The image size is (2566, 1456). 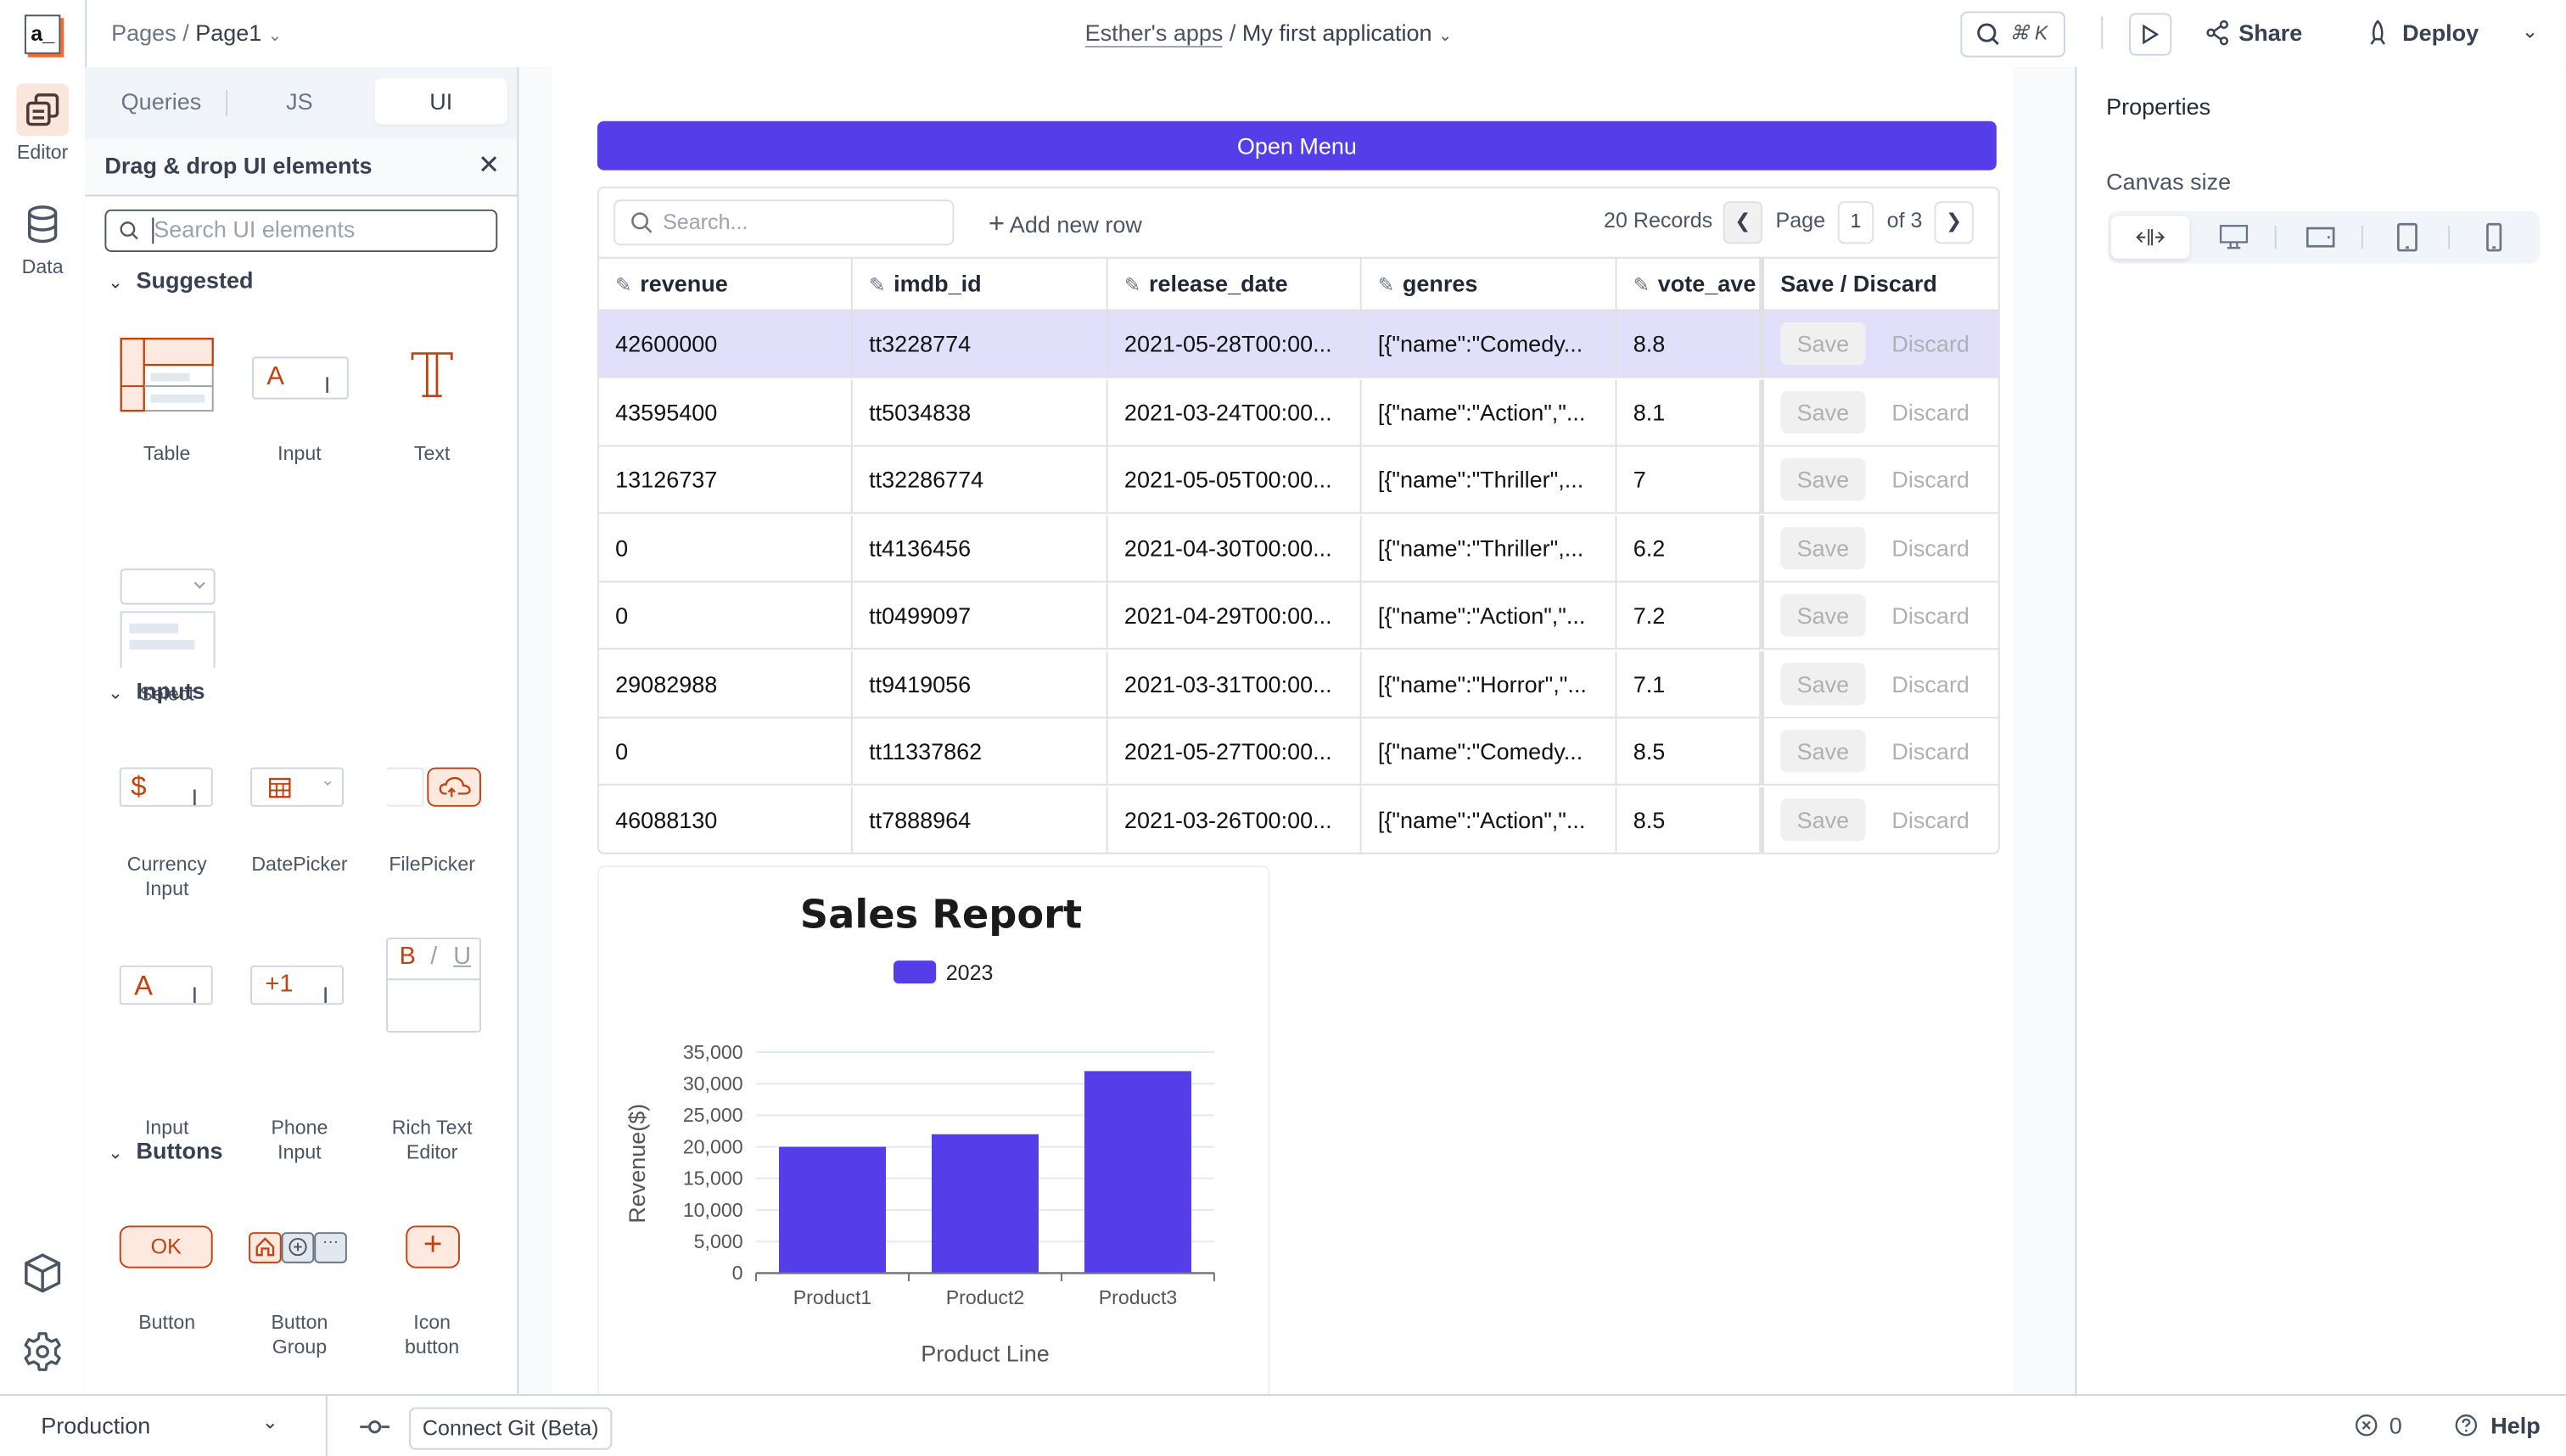 I want to click on widget-card-button: OK Button, so click(x=167, y=1299).